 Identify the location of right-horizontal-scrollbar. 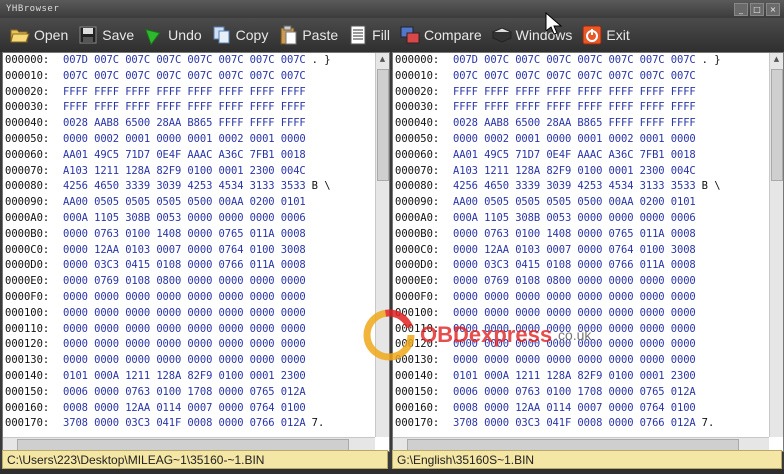
(581, 444).